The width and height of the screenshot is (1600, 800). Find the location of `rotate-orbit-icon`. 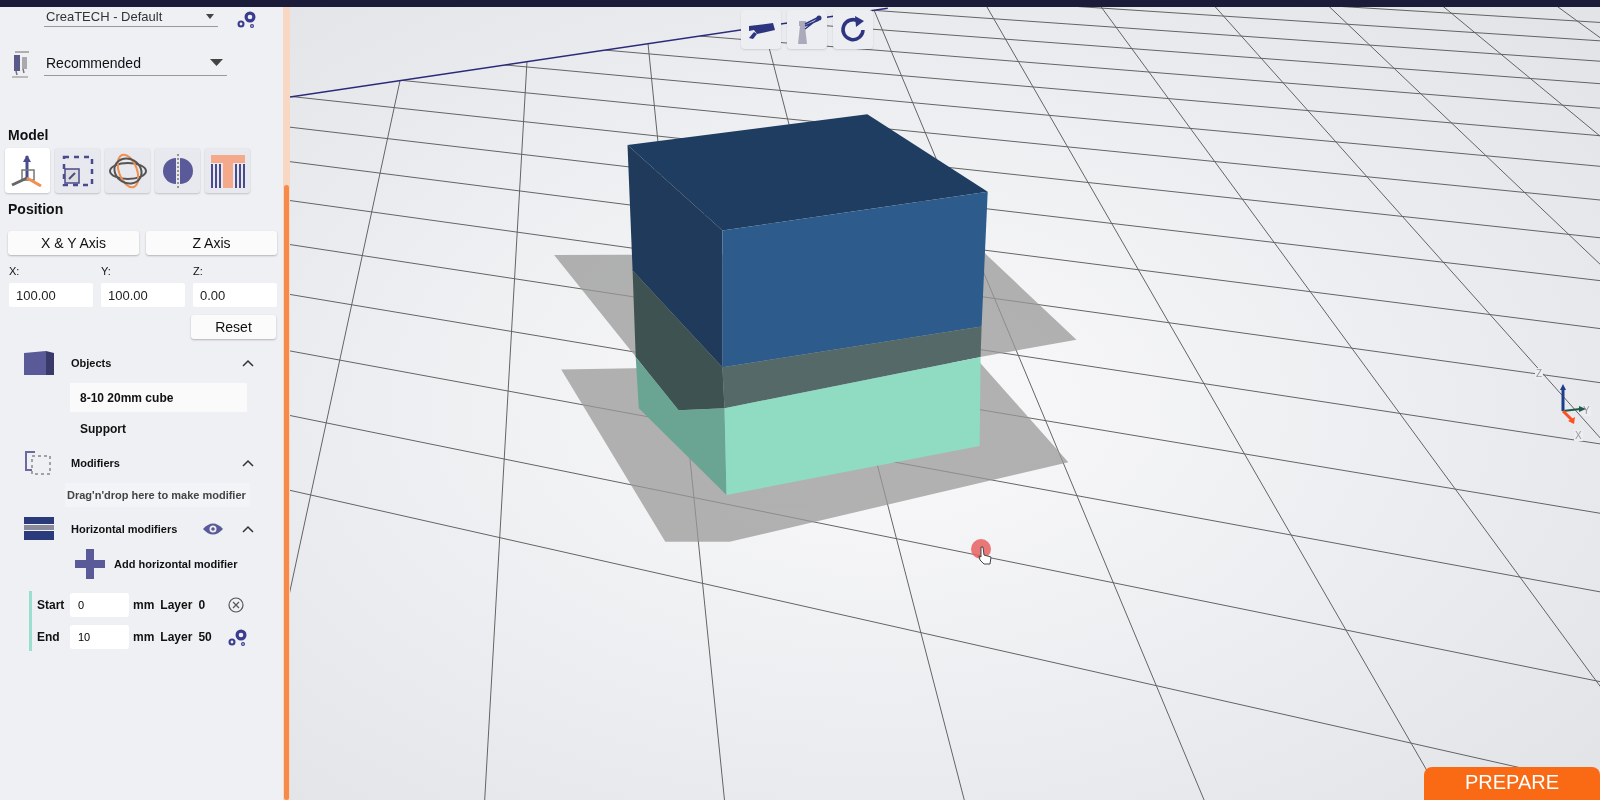

rotate-orbit-icon is located at coordinates (127, 170).